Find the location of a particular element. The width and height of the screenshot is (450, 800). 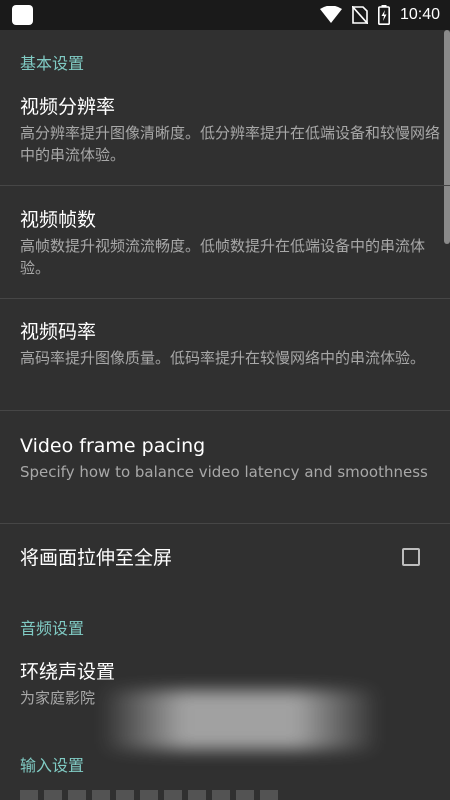

no-sim-icon is located at coordinates (359, 15).